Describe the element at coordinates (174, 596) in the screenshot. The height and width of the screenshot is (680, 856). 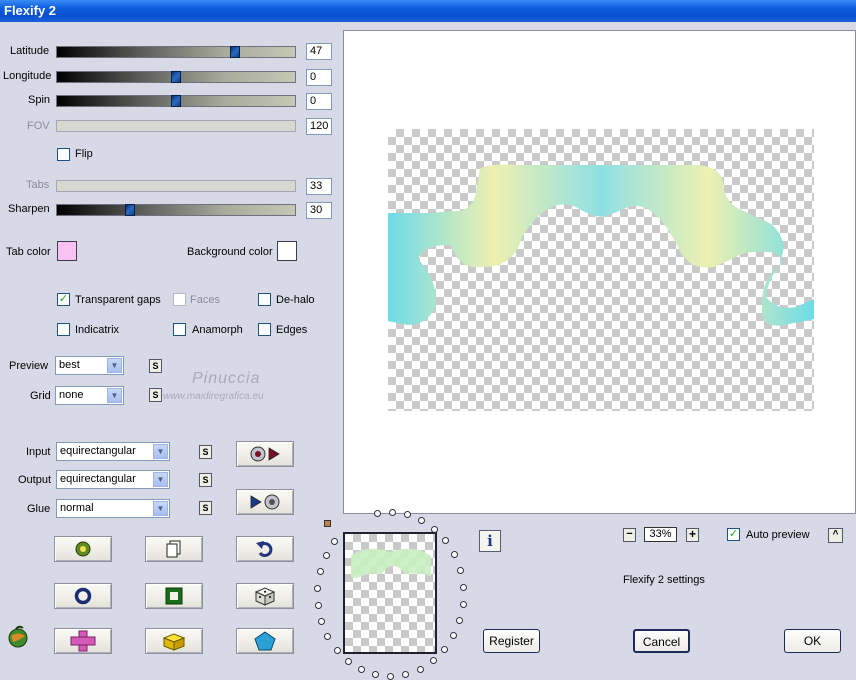
I see `frame-button` at that location.